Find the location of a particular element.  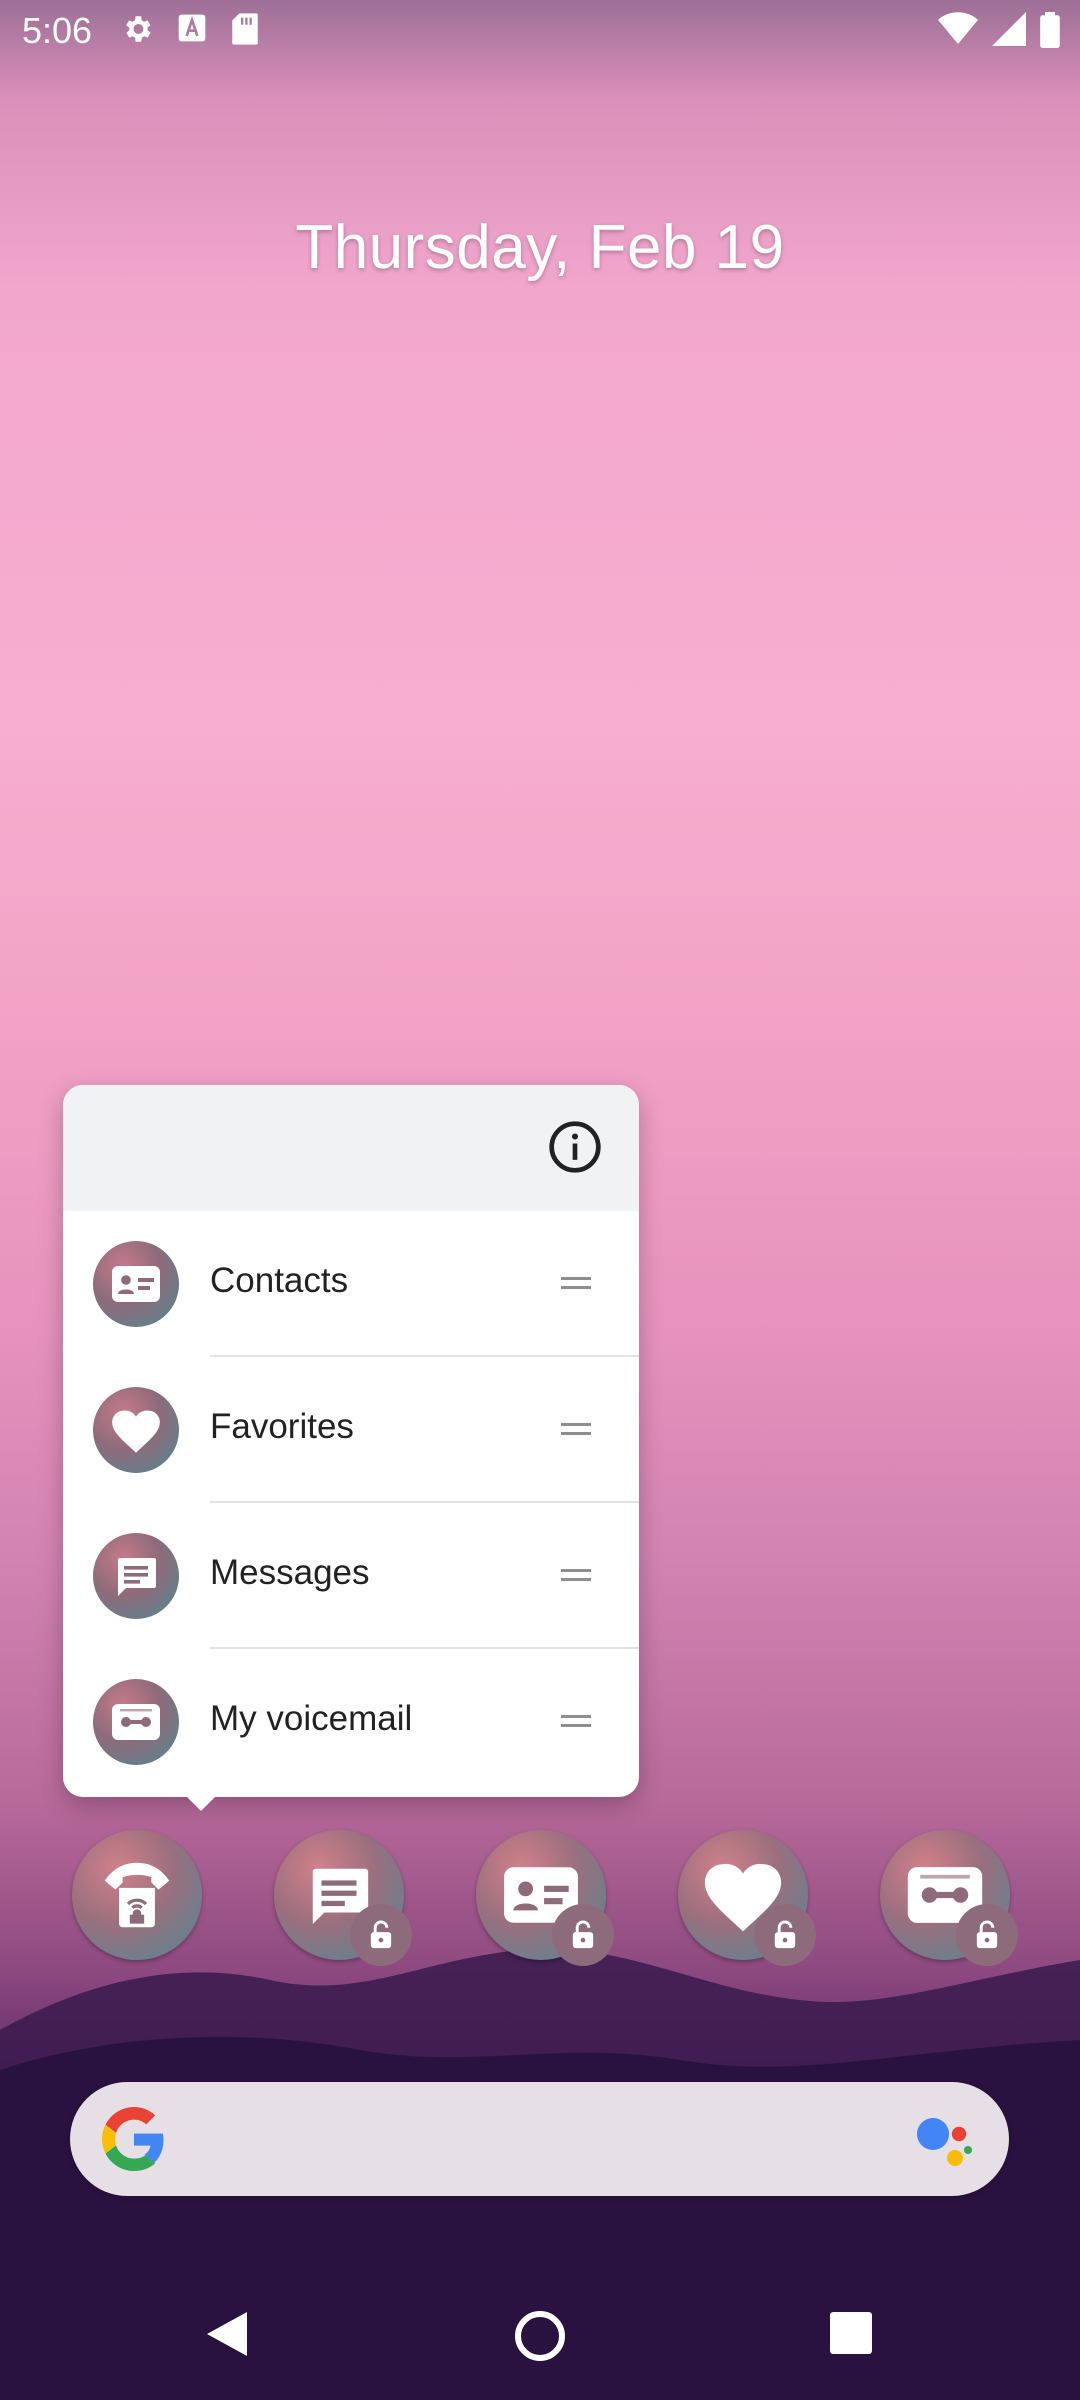

messages-shortcut is located at coordinates (343, 1898).